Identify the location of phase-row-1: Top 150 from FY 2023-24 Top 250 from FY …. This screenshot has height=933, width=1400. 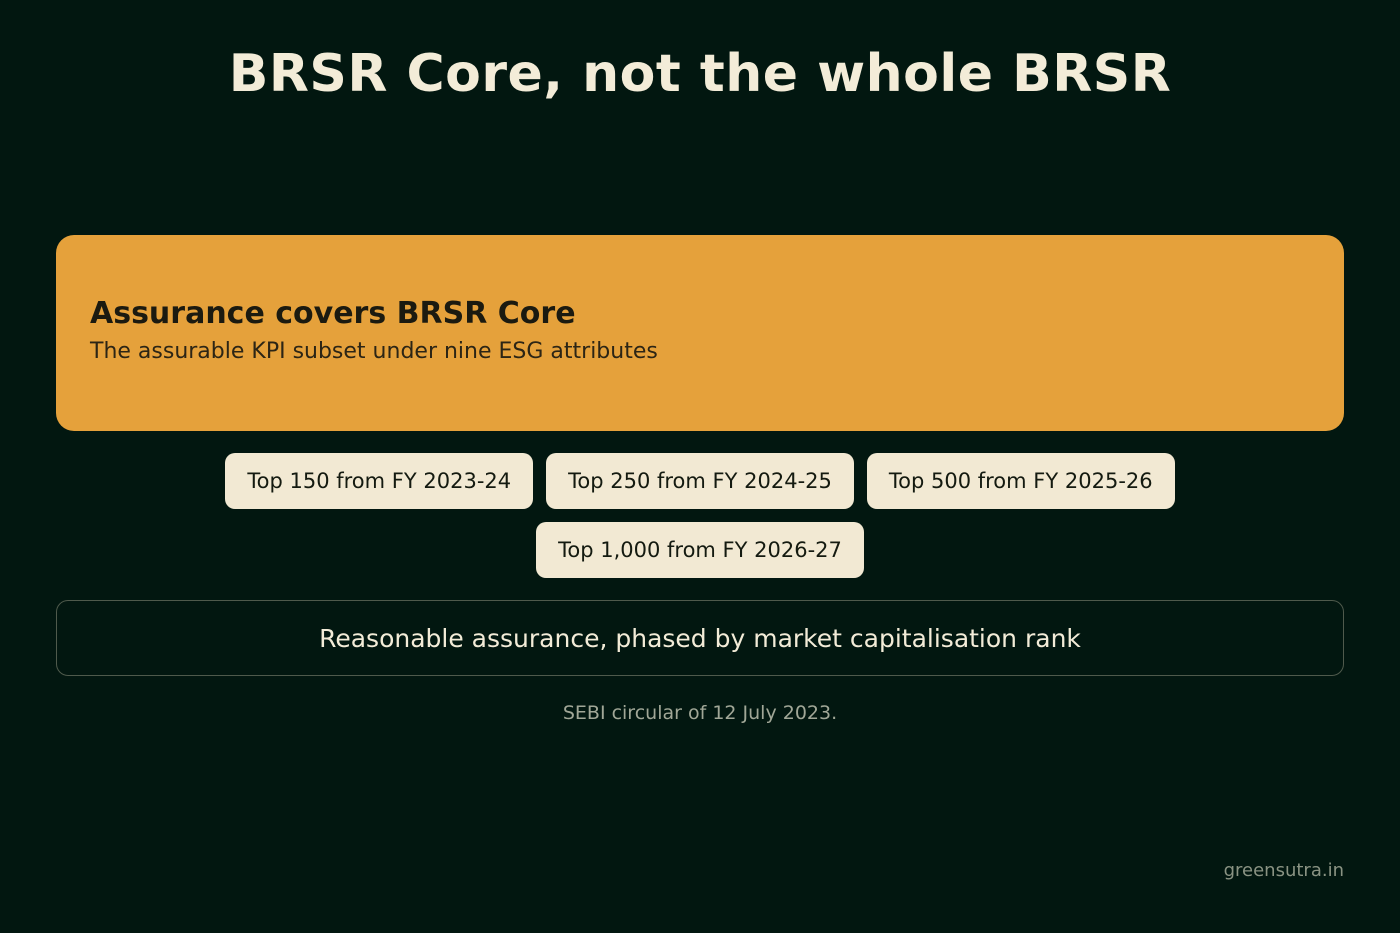
(700, 481).